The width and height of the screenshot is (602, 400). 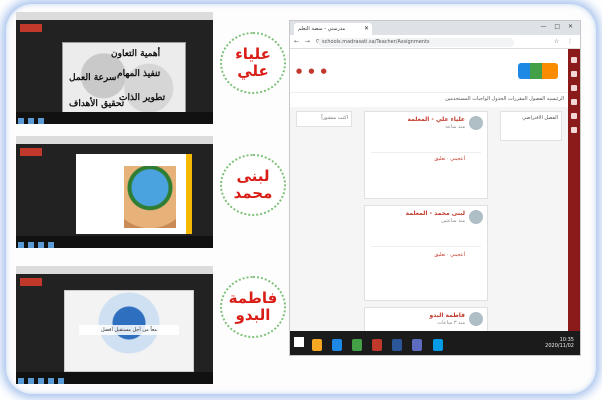 I want to click on site-logo, so click(x=538, y=71).